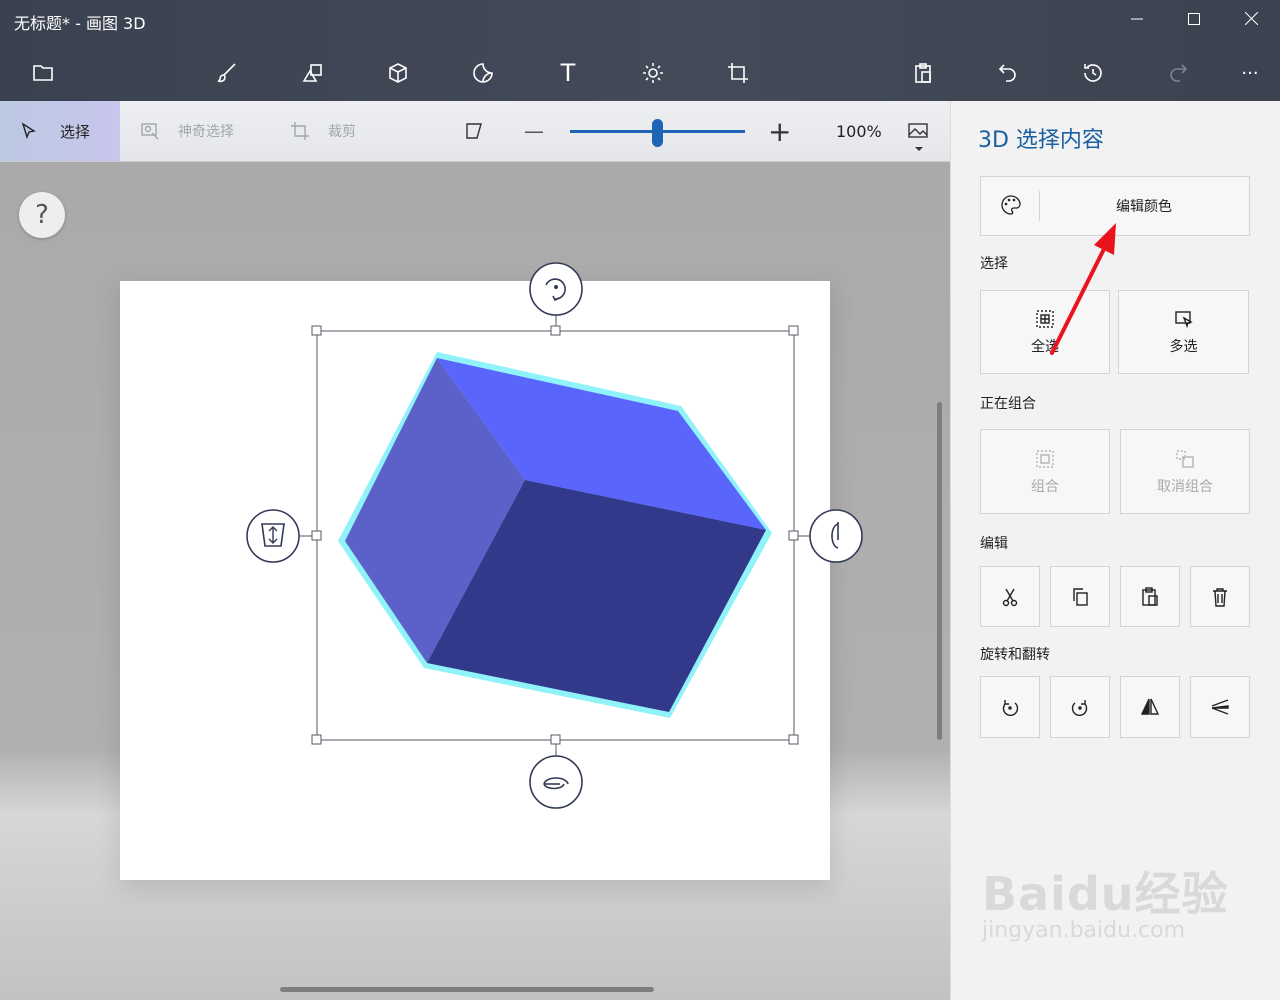  I want to click on watermark: Baidu经验 jingyan.baidu.com, so click(1105, 900).